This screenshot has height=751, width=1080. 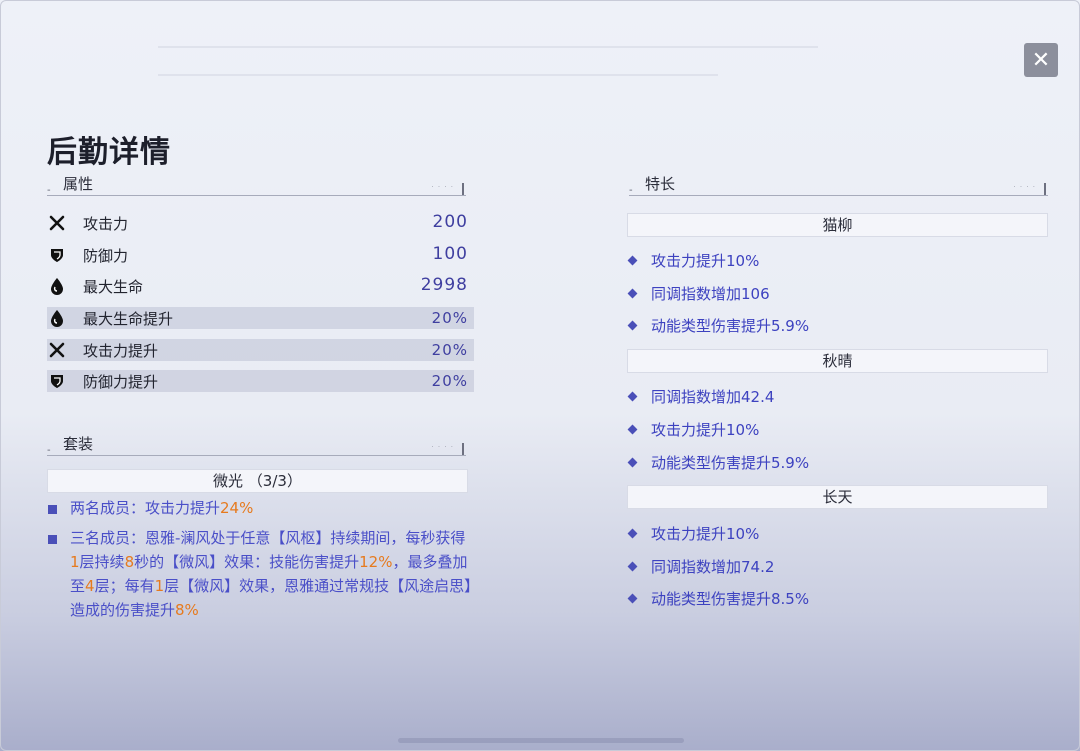 I want to click on attribute-value: 200, so click(x=450, y=222).